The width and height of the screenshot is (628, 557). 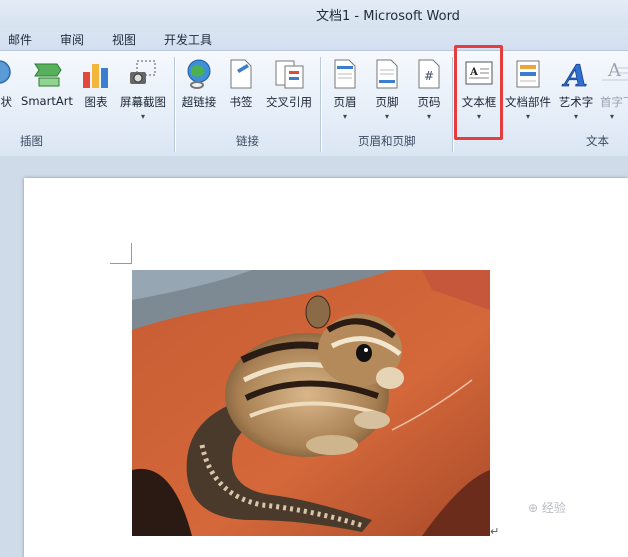 I want to click on shapes-icon, so click(x=5, y=72).